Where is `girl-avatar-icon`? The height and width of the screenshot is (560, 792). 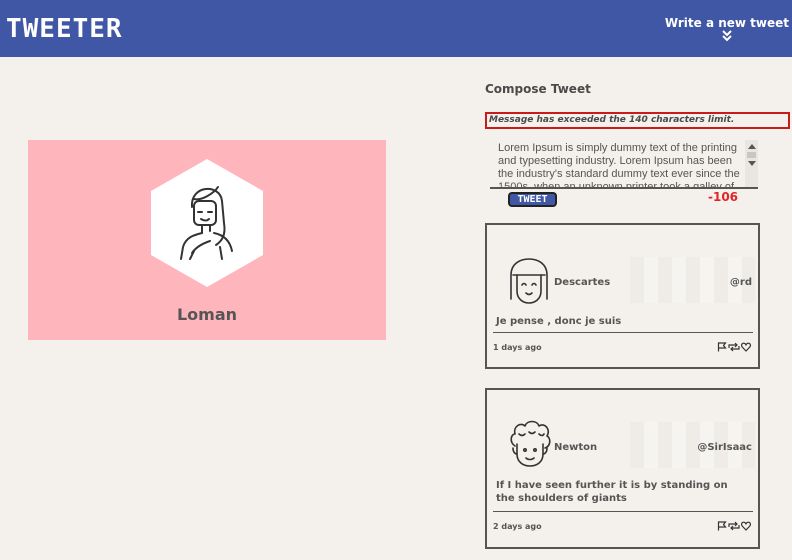
girl-avatar-icon is located at coordinates (529, 281).